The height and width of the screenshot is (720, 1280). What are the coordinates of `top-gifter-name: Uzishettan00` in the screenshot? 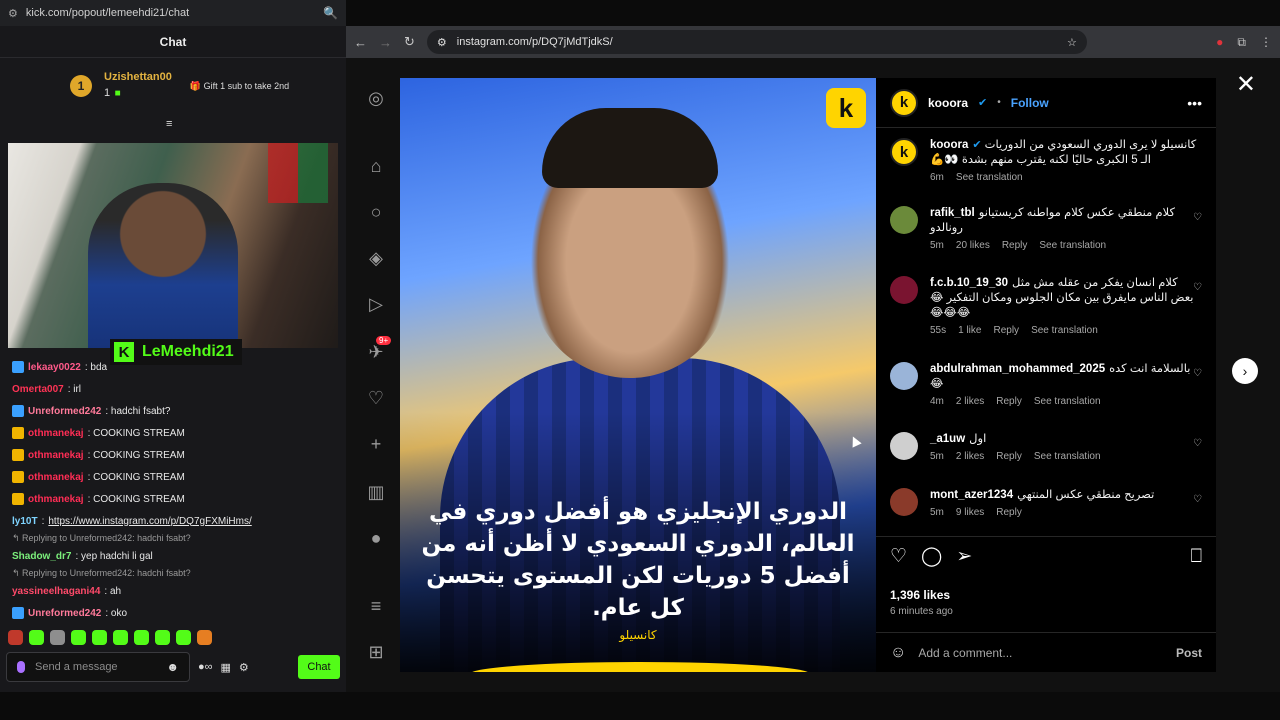 It's located at (138, 77).